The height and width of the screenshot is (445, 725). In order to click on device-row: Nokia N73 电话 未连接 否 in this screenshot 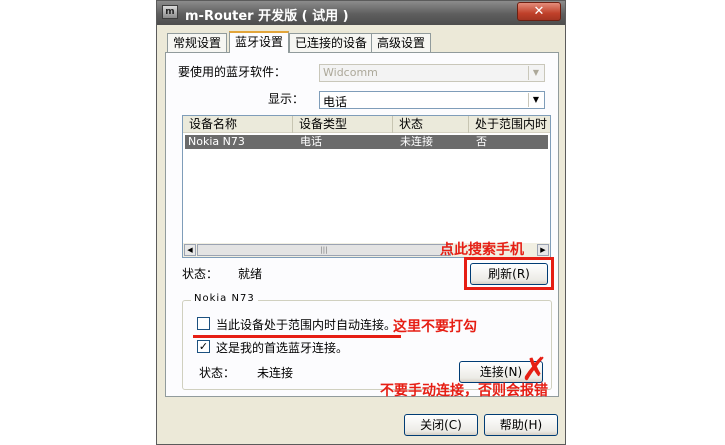, I will do `click(366, 142)`.